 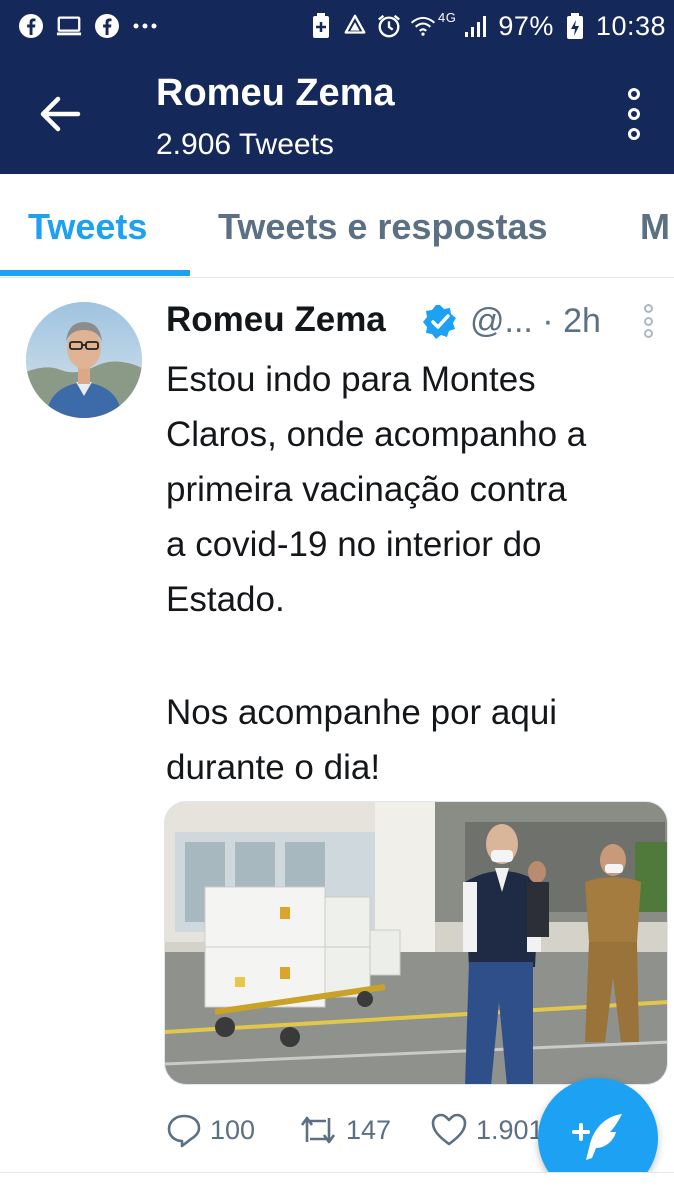 What do you see at coordinates (145, 26) in the screenshot?
I see `more-notifications-icon` at bounding box center [145, 26].